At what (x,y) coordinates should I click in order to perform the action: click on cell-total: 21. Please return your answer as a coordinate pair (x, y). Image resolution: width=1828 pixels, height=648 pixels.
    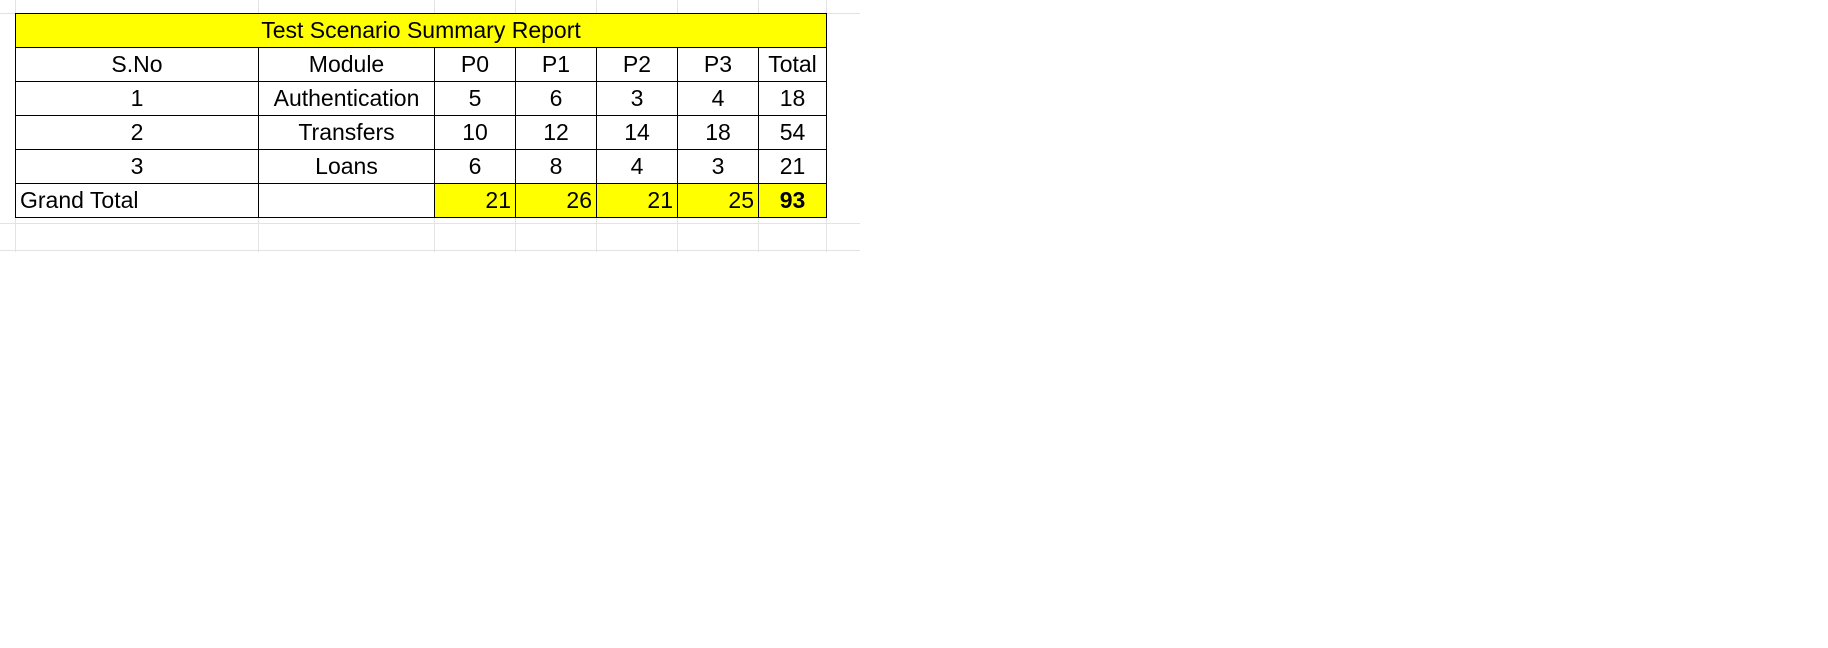
    Looking at the image, I should click on (792, 166).